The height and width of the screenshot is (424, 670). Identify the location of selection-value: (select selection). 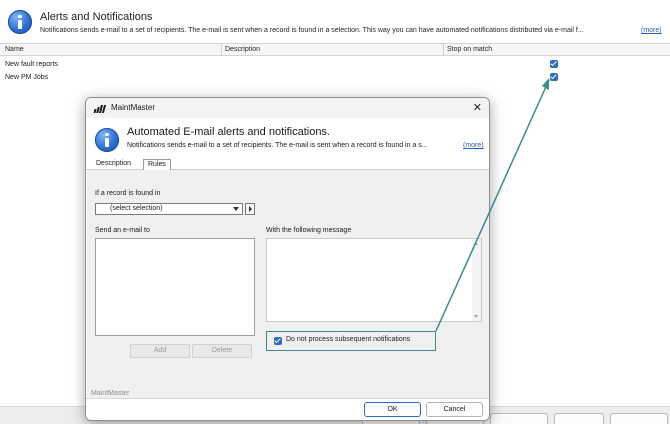
(136, 208).